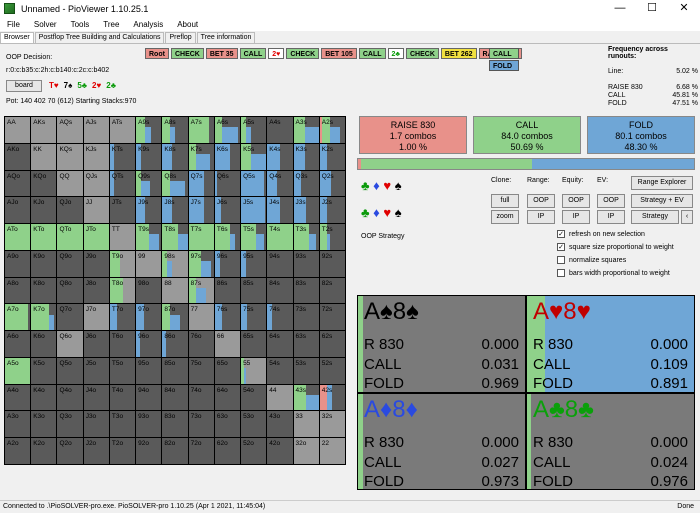  What do you see at coordinates (381, 185) in the screenshot?
I see `suit-filter-row-1: ♣ ♦ ♥ ♠` at bounding box center [381, 185].